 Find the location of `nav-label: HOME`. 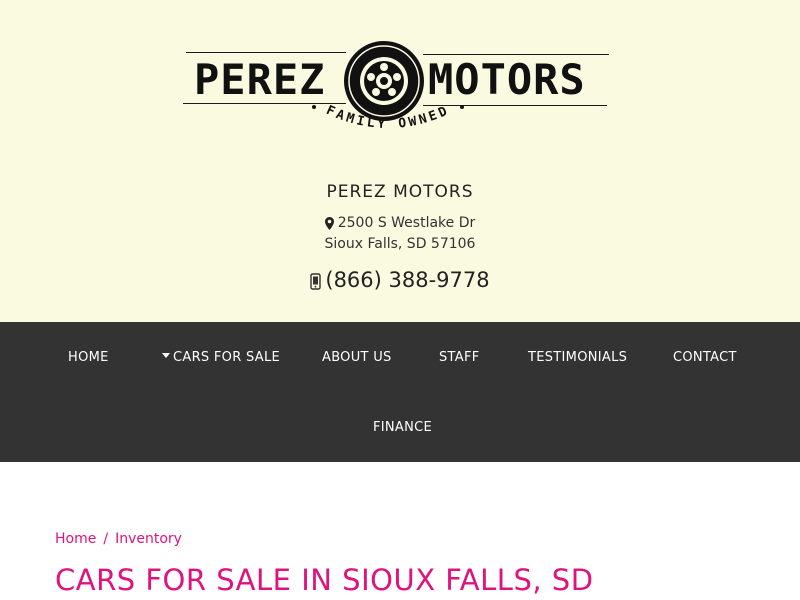

nav-label: HOME is located at coordinates (88, 357).